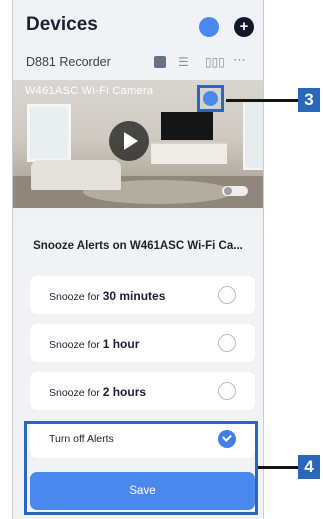  I want to click on playback-icon, so click(160, 62).